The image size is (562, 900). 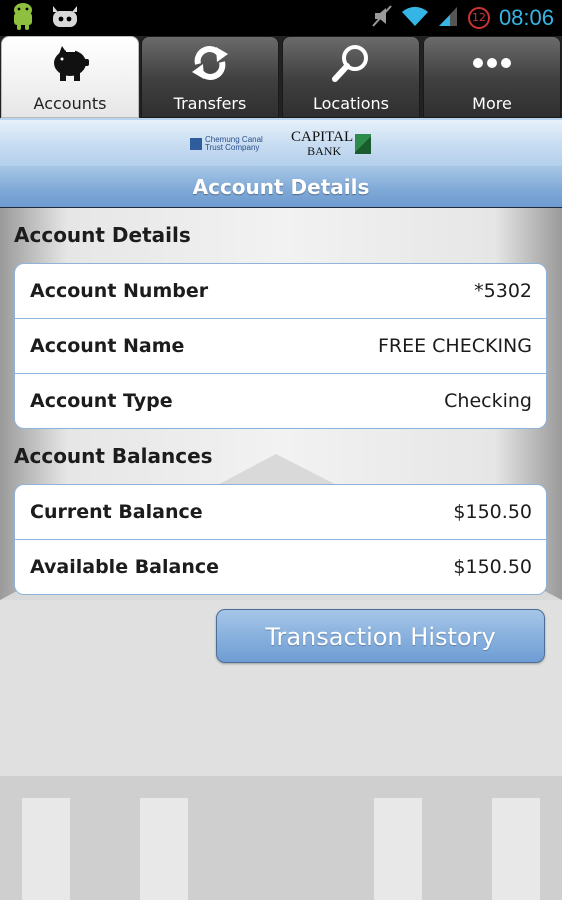 I want to click on piggy-bank-icon, so click(x=70, y=65).